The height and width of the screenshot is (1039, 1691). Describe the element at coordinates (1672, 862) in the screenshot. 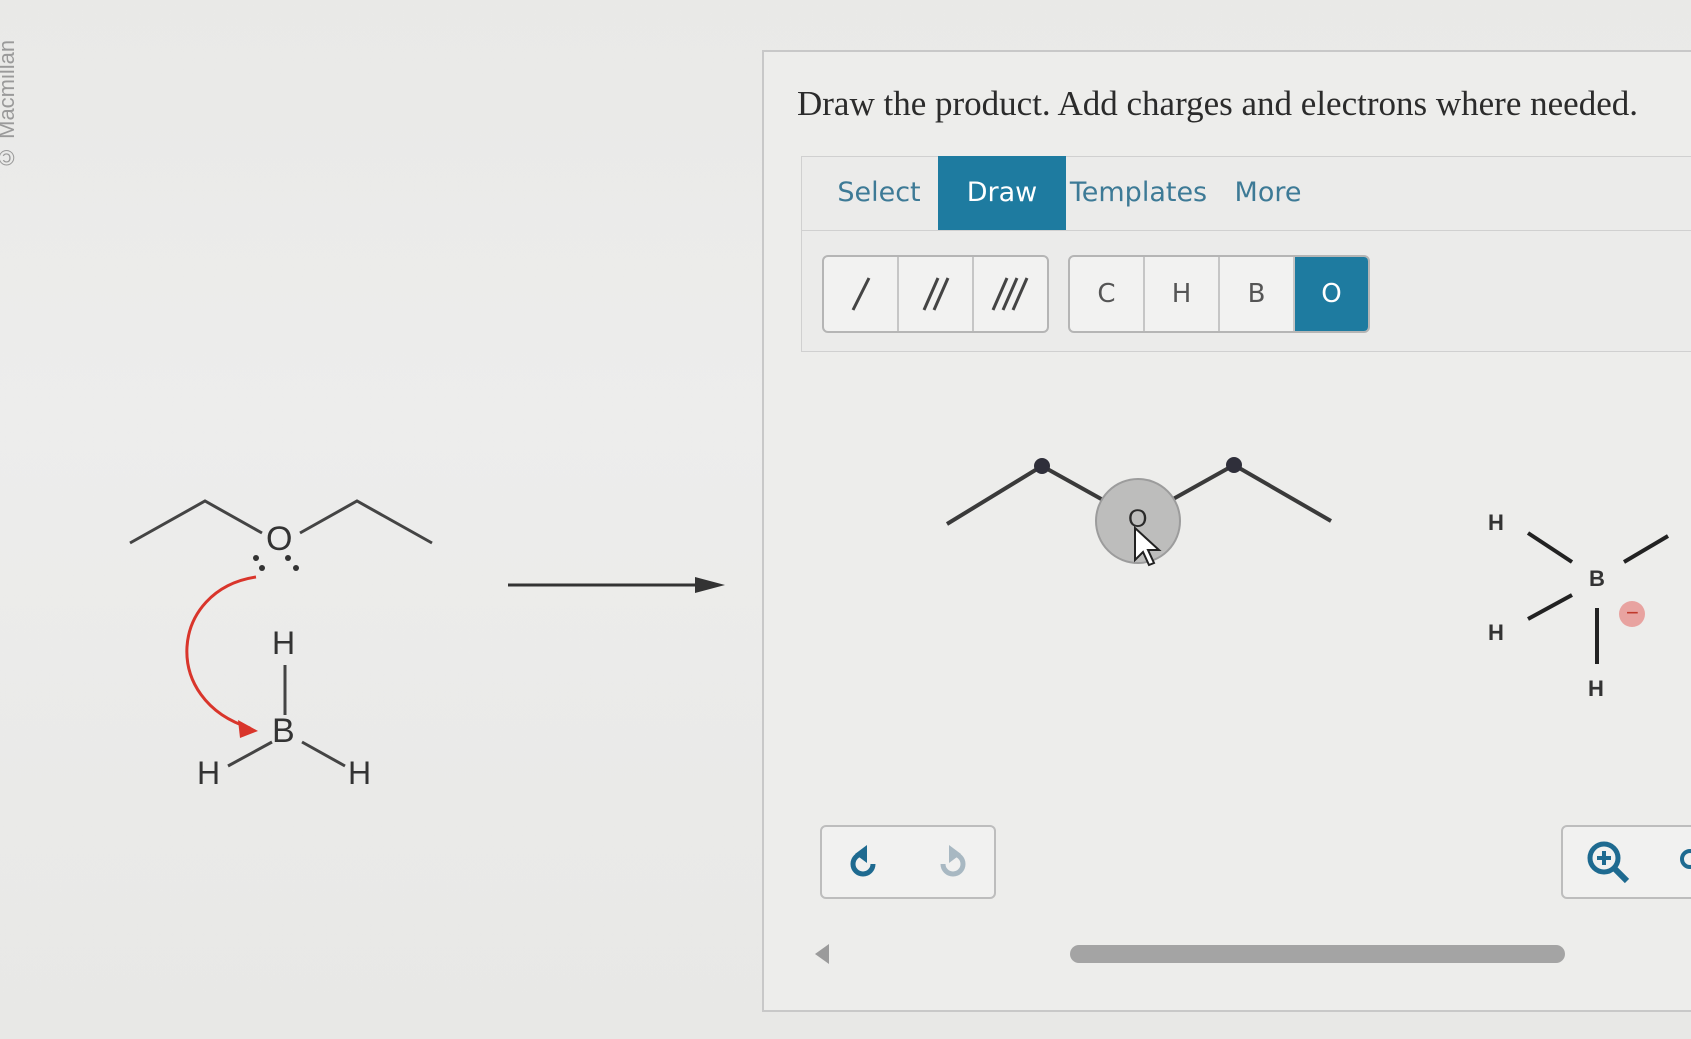

I see `zoom-out-button` at that location.